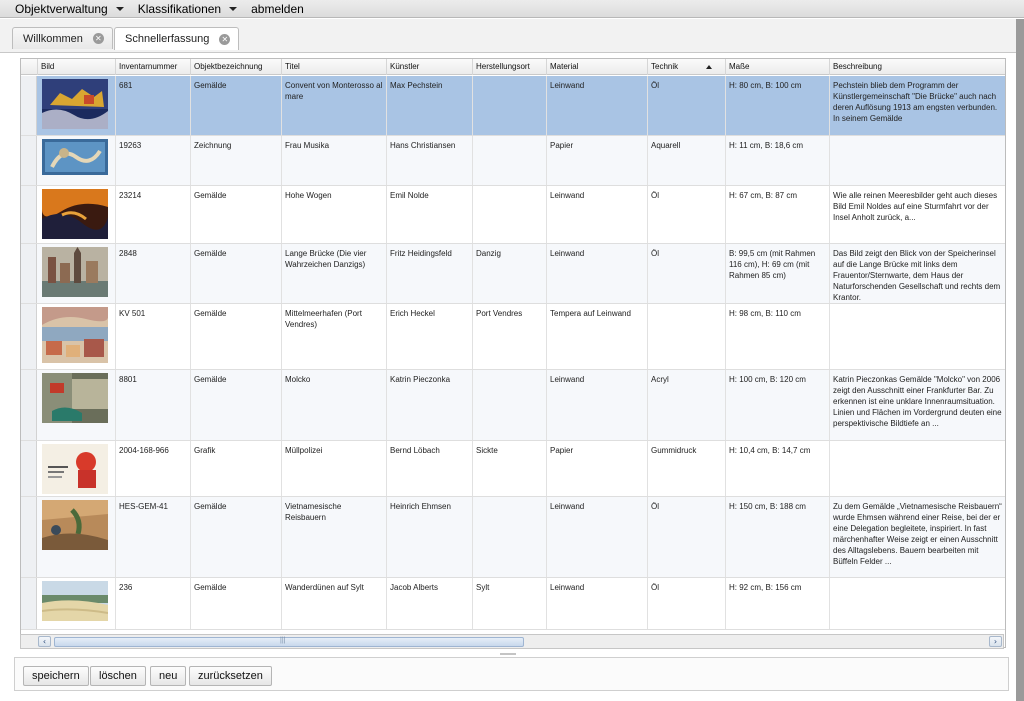  Describe the element at coordinates (430, 273) in the screenshot. I see `cell-kuenstler: Fritz Heidingsfeld` at that location.